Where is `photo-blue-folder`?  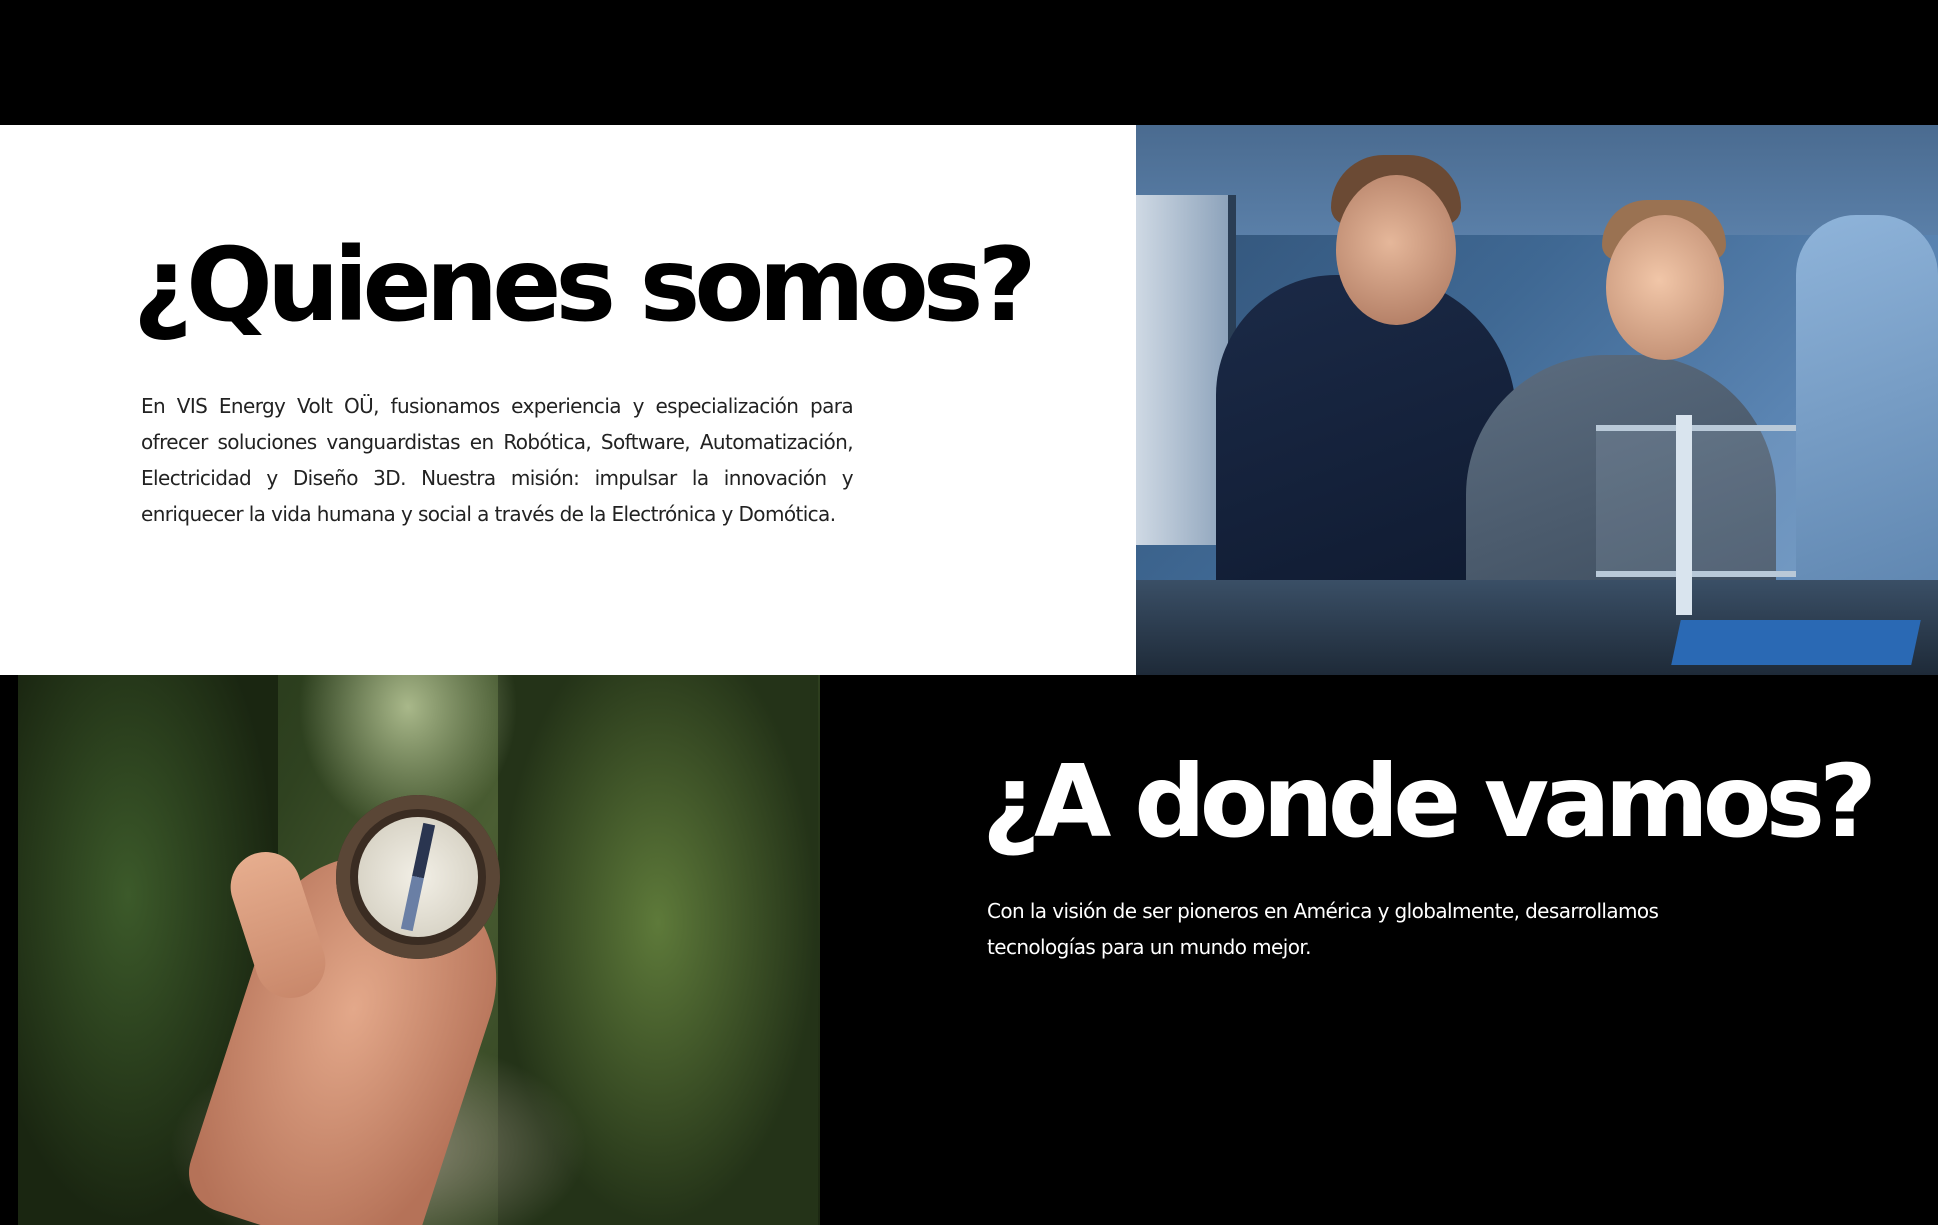 photo-blue-folder is located at coordinates (1796, 642).